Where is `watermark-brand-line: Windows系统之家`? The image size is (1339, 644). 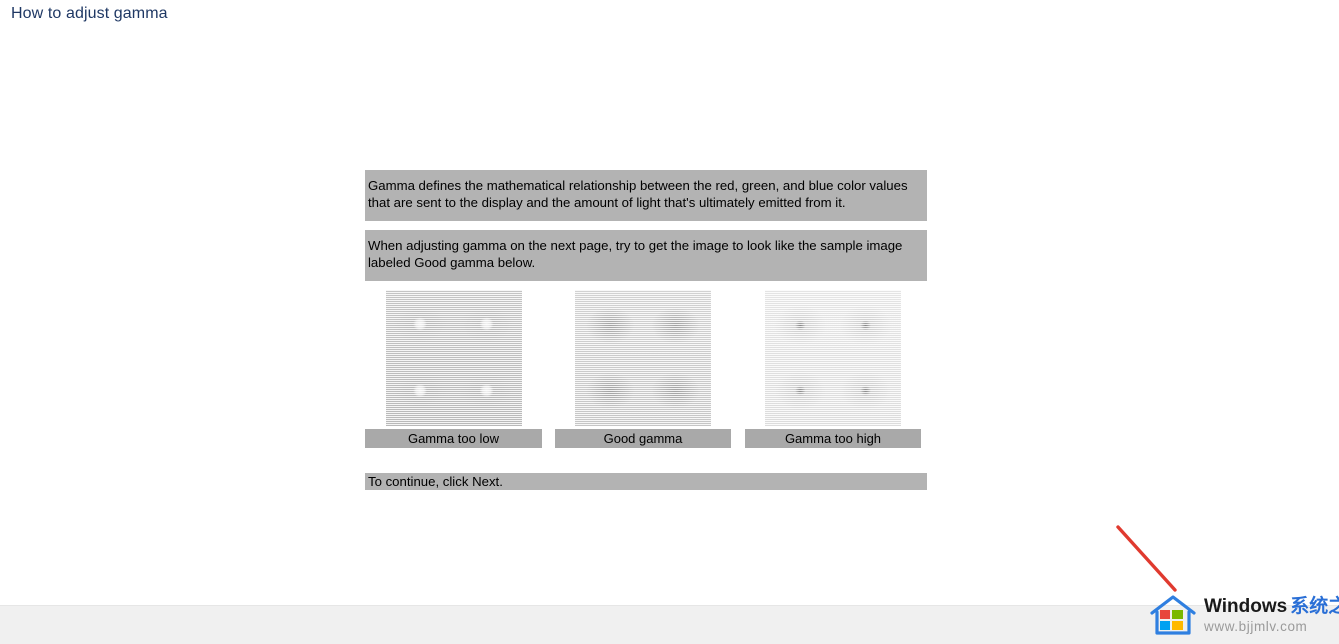 watermark-brand-line: Windows系统之家 is located at coordinates (1271, 606).